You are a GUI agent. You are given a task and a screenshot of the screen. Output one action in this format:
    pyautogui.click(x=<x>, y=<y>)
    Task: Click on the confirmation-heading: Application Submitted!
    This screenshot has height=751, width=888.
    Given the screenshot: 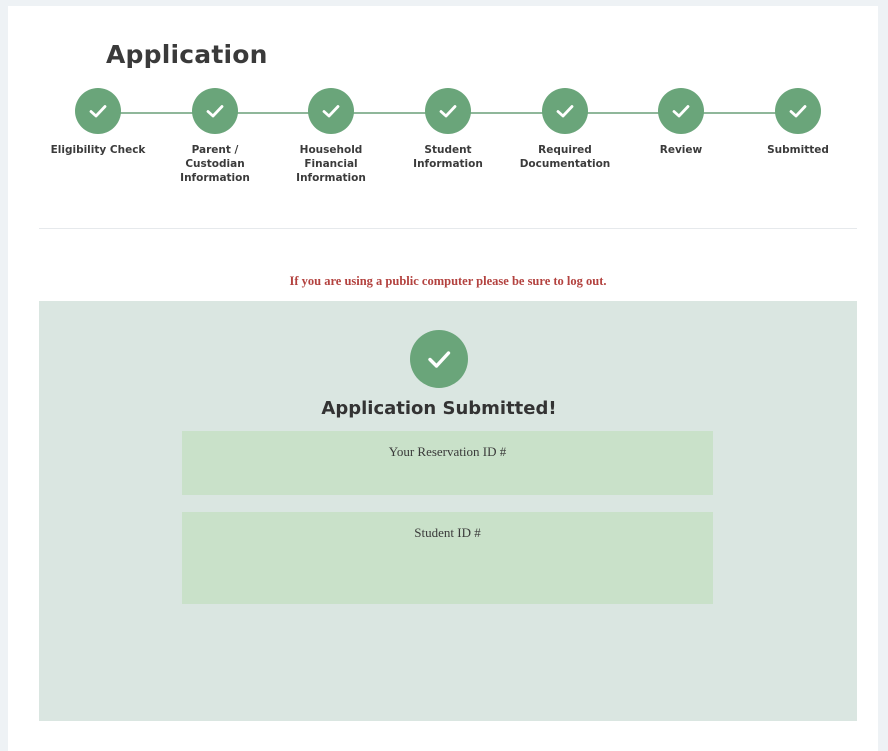 What is the action you would take?
    pyautogui.click(x=439, y=408)
    